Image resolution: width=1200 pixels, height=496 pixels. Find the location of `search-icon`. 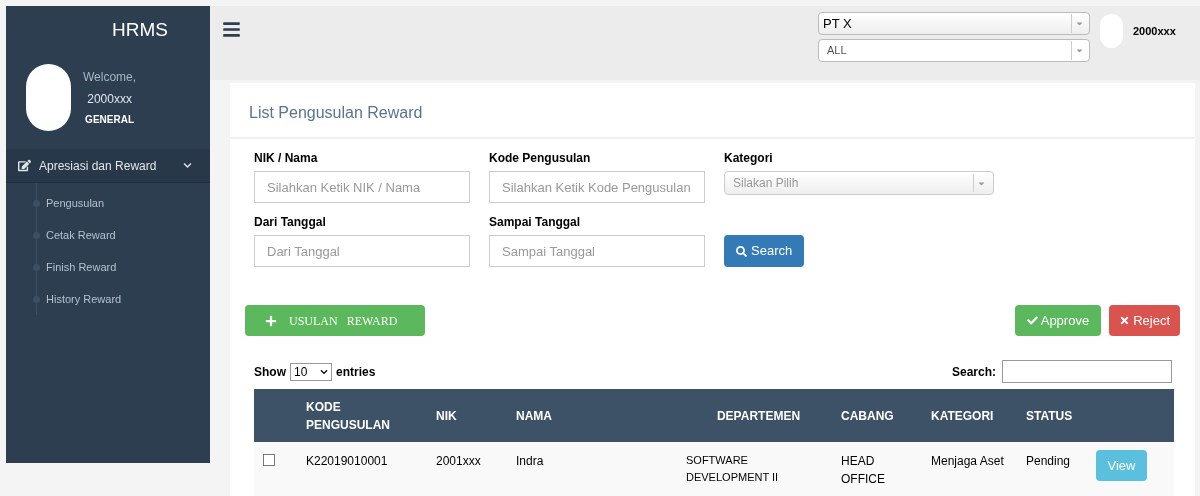

search-icon is located at coordinates (741, 251).